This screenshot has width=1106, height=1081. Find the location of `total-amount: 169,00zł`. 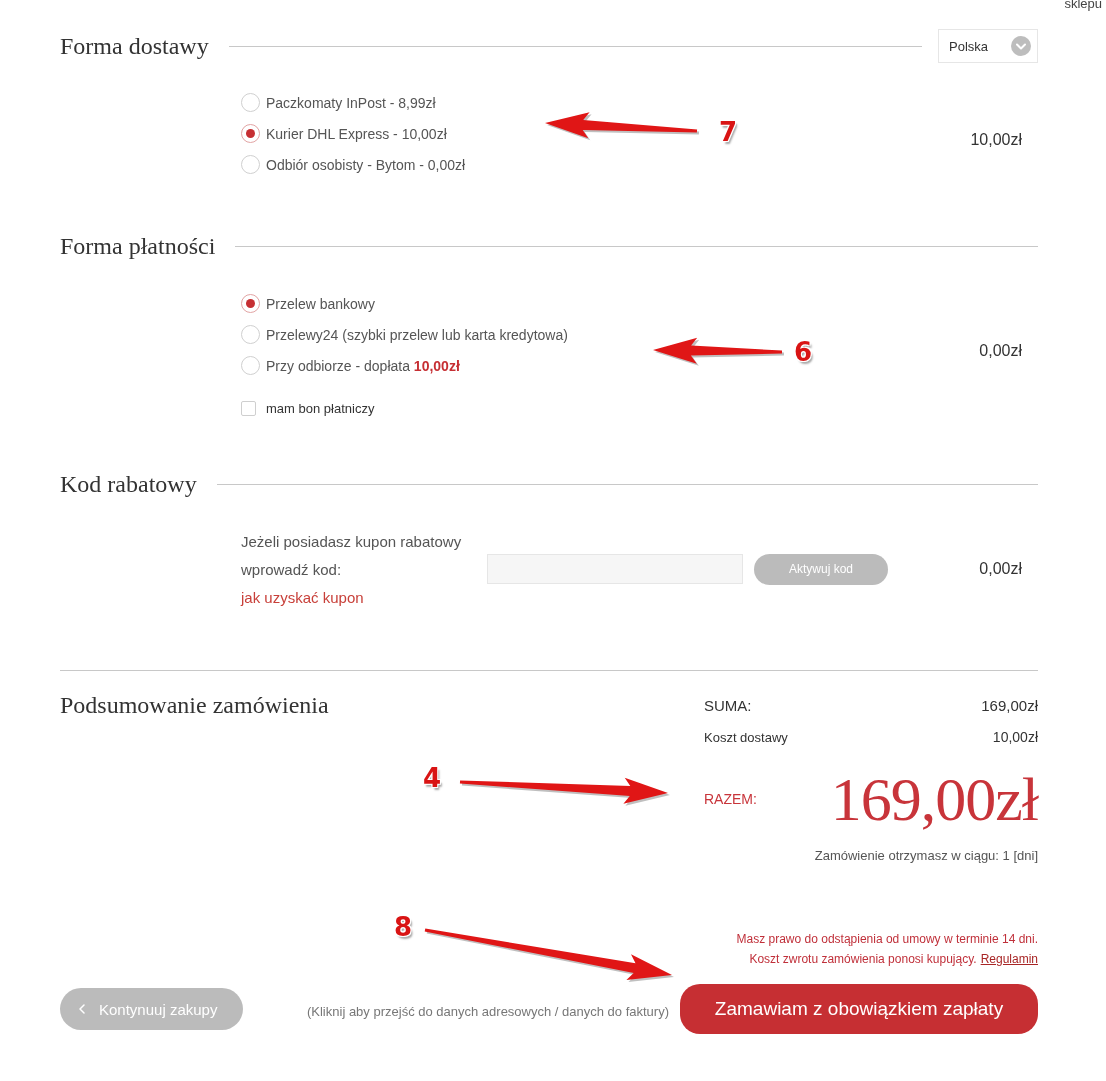

total-amount: 169,00zł is located at coordinates (934, 799).